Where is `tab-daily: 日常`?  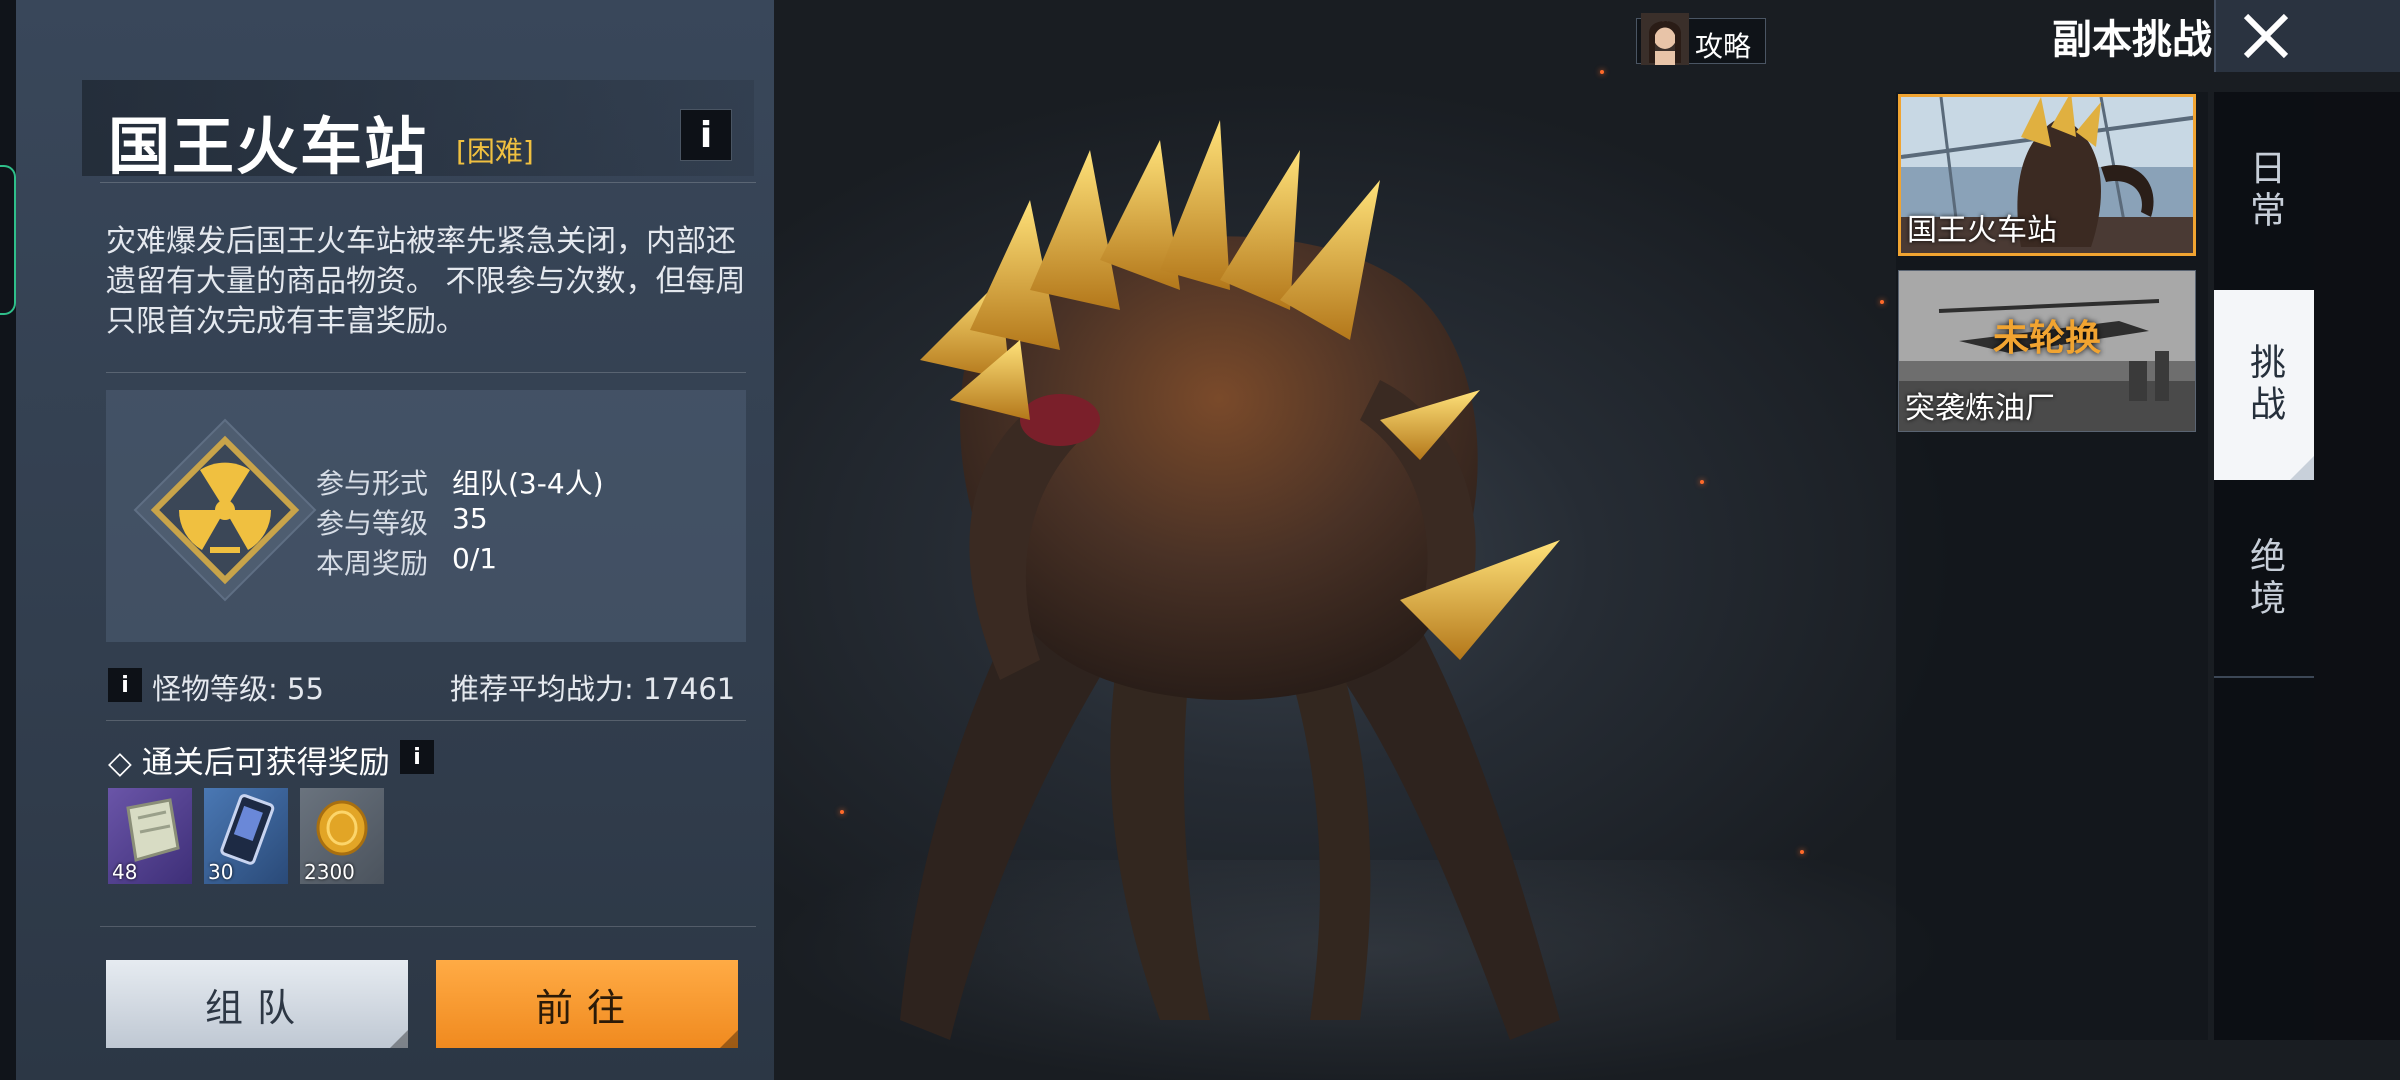
tab-daily: 日常 is located at coordinates (2264, 191).